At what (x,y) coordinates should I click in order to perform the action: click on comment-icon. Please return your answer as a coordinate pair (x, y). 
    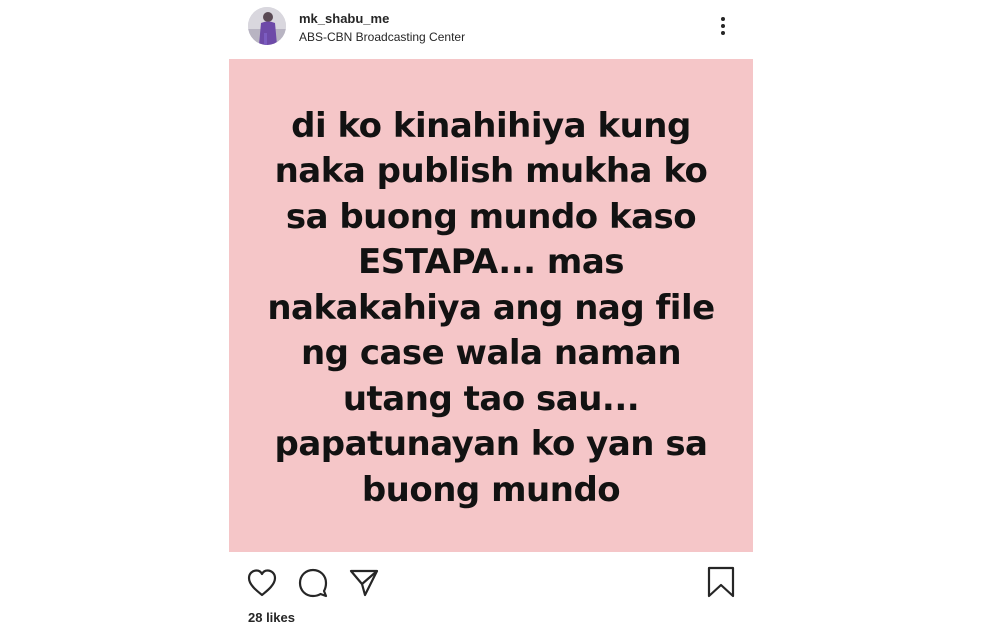
    Looking at the image, I should click on (313, 583).